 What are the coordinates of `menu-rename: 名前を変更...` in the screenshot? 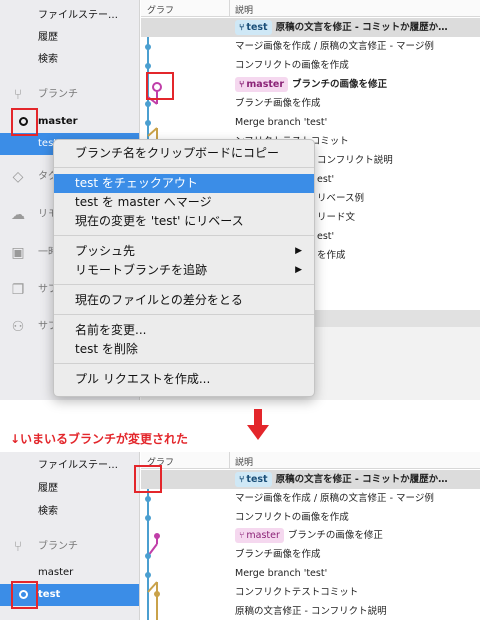 It's located at (184, 330).